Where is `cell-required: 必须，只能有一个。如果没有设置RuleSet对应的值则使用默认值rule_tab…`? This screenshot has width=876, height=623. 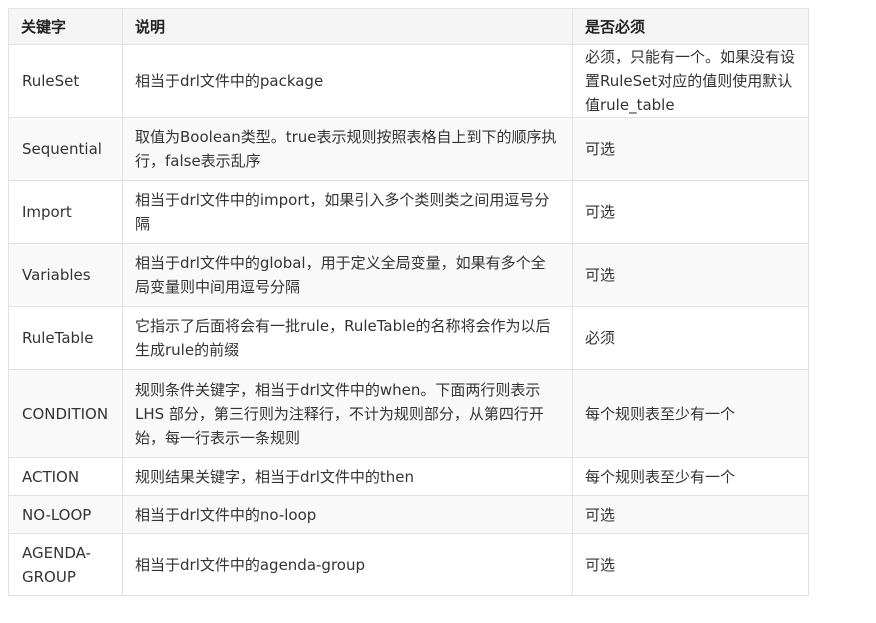 cell-required: 必须，只能有一个。如果没有设置RuleSet对应的值则使用默认值rule_tab… is located at coordinates (690, 81).